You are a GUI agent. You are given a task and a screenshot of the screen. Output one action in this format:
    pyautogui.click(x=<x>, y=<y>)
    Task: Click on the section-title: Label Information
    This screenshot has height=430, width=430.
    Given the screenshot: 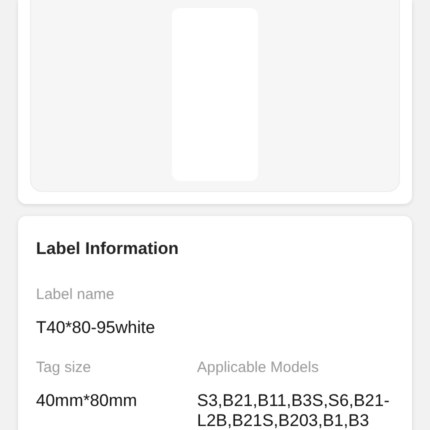 What is the action you would take?
    pyautogui.click(x=108, y=249)
    